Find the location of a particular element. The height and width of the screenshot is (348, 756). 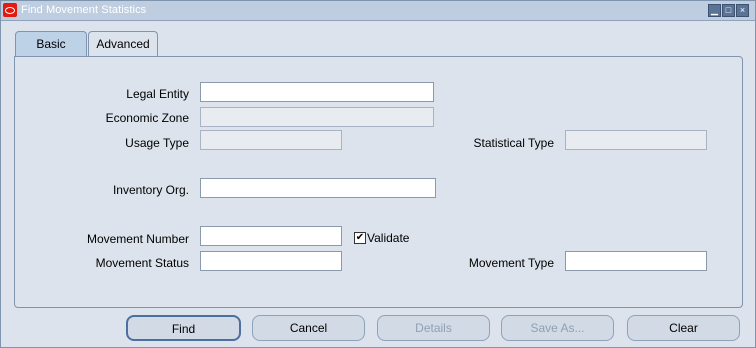

movement-type-label: Movement Type is located at coordinates (511, 263).